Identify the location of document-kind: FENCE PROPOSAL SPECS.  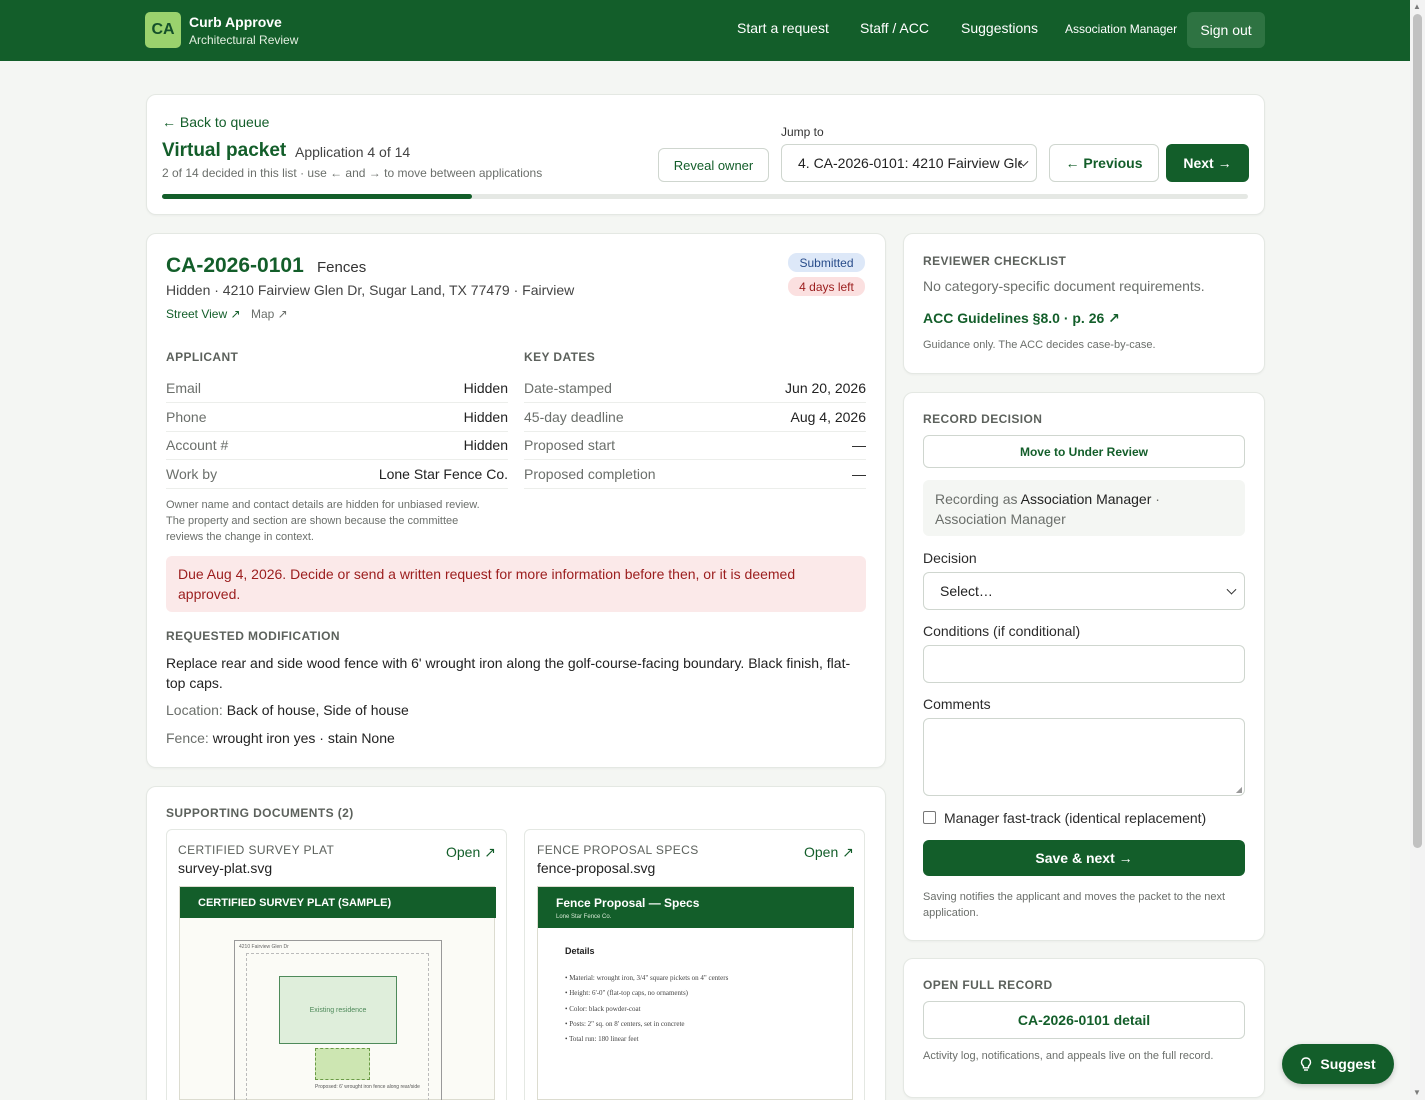
(618, 850).